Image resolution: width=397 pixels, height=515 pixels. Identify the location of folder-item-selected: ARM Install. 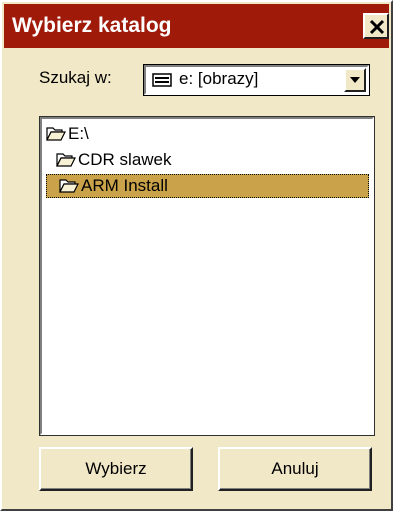
(207, 186).